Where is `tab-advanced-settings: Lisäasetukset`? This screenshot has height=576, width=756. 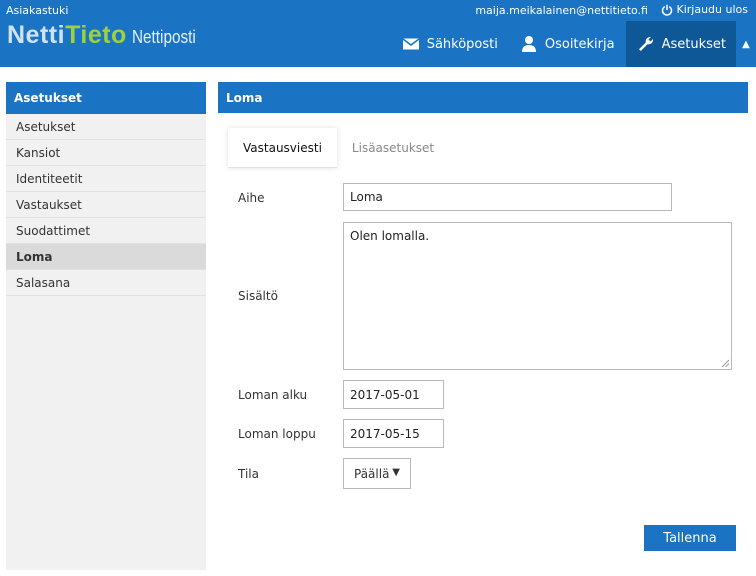
tab-advanced-settings: Lisäasetukset is located at coordinates (393, 148).